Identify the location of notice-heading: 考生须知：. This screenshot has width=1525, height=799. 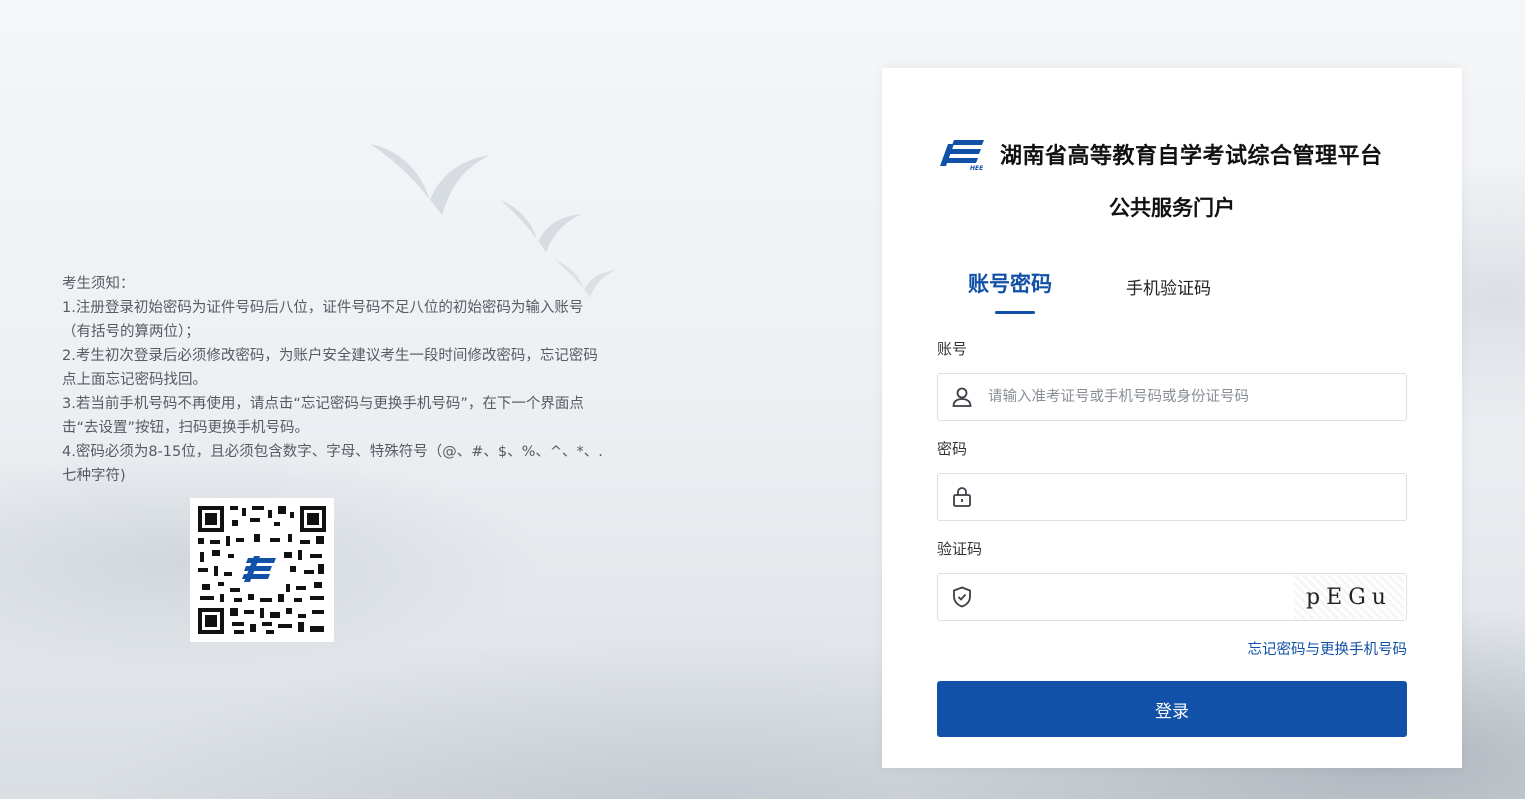
(98, 284).